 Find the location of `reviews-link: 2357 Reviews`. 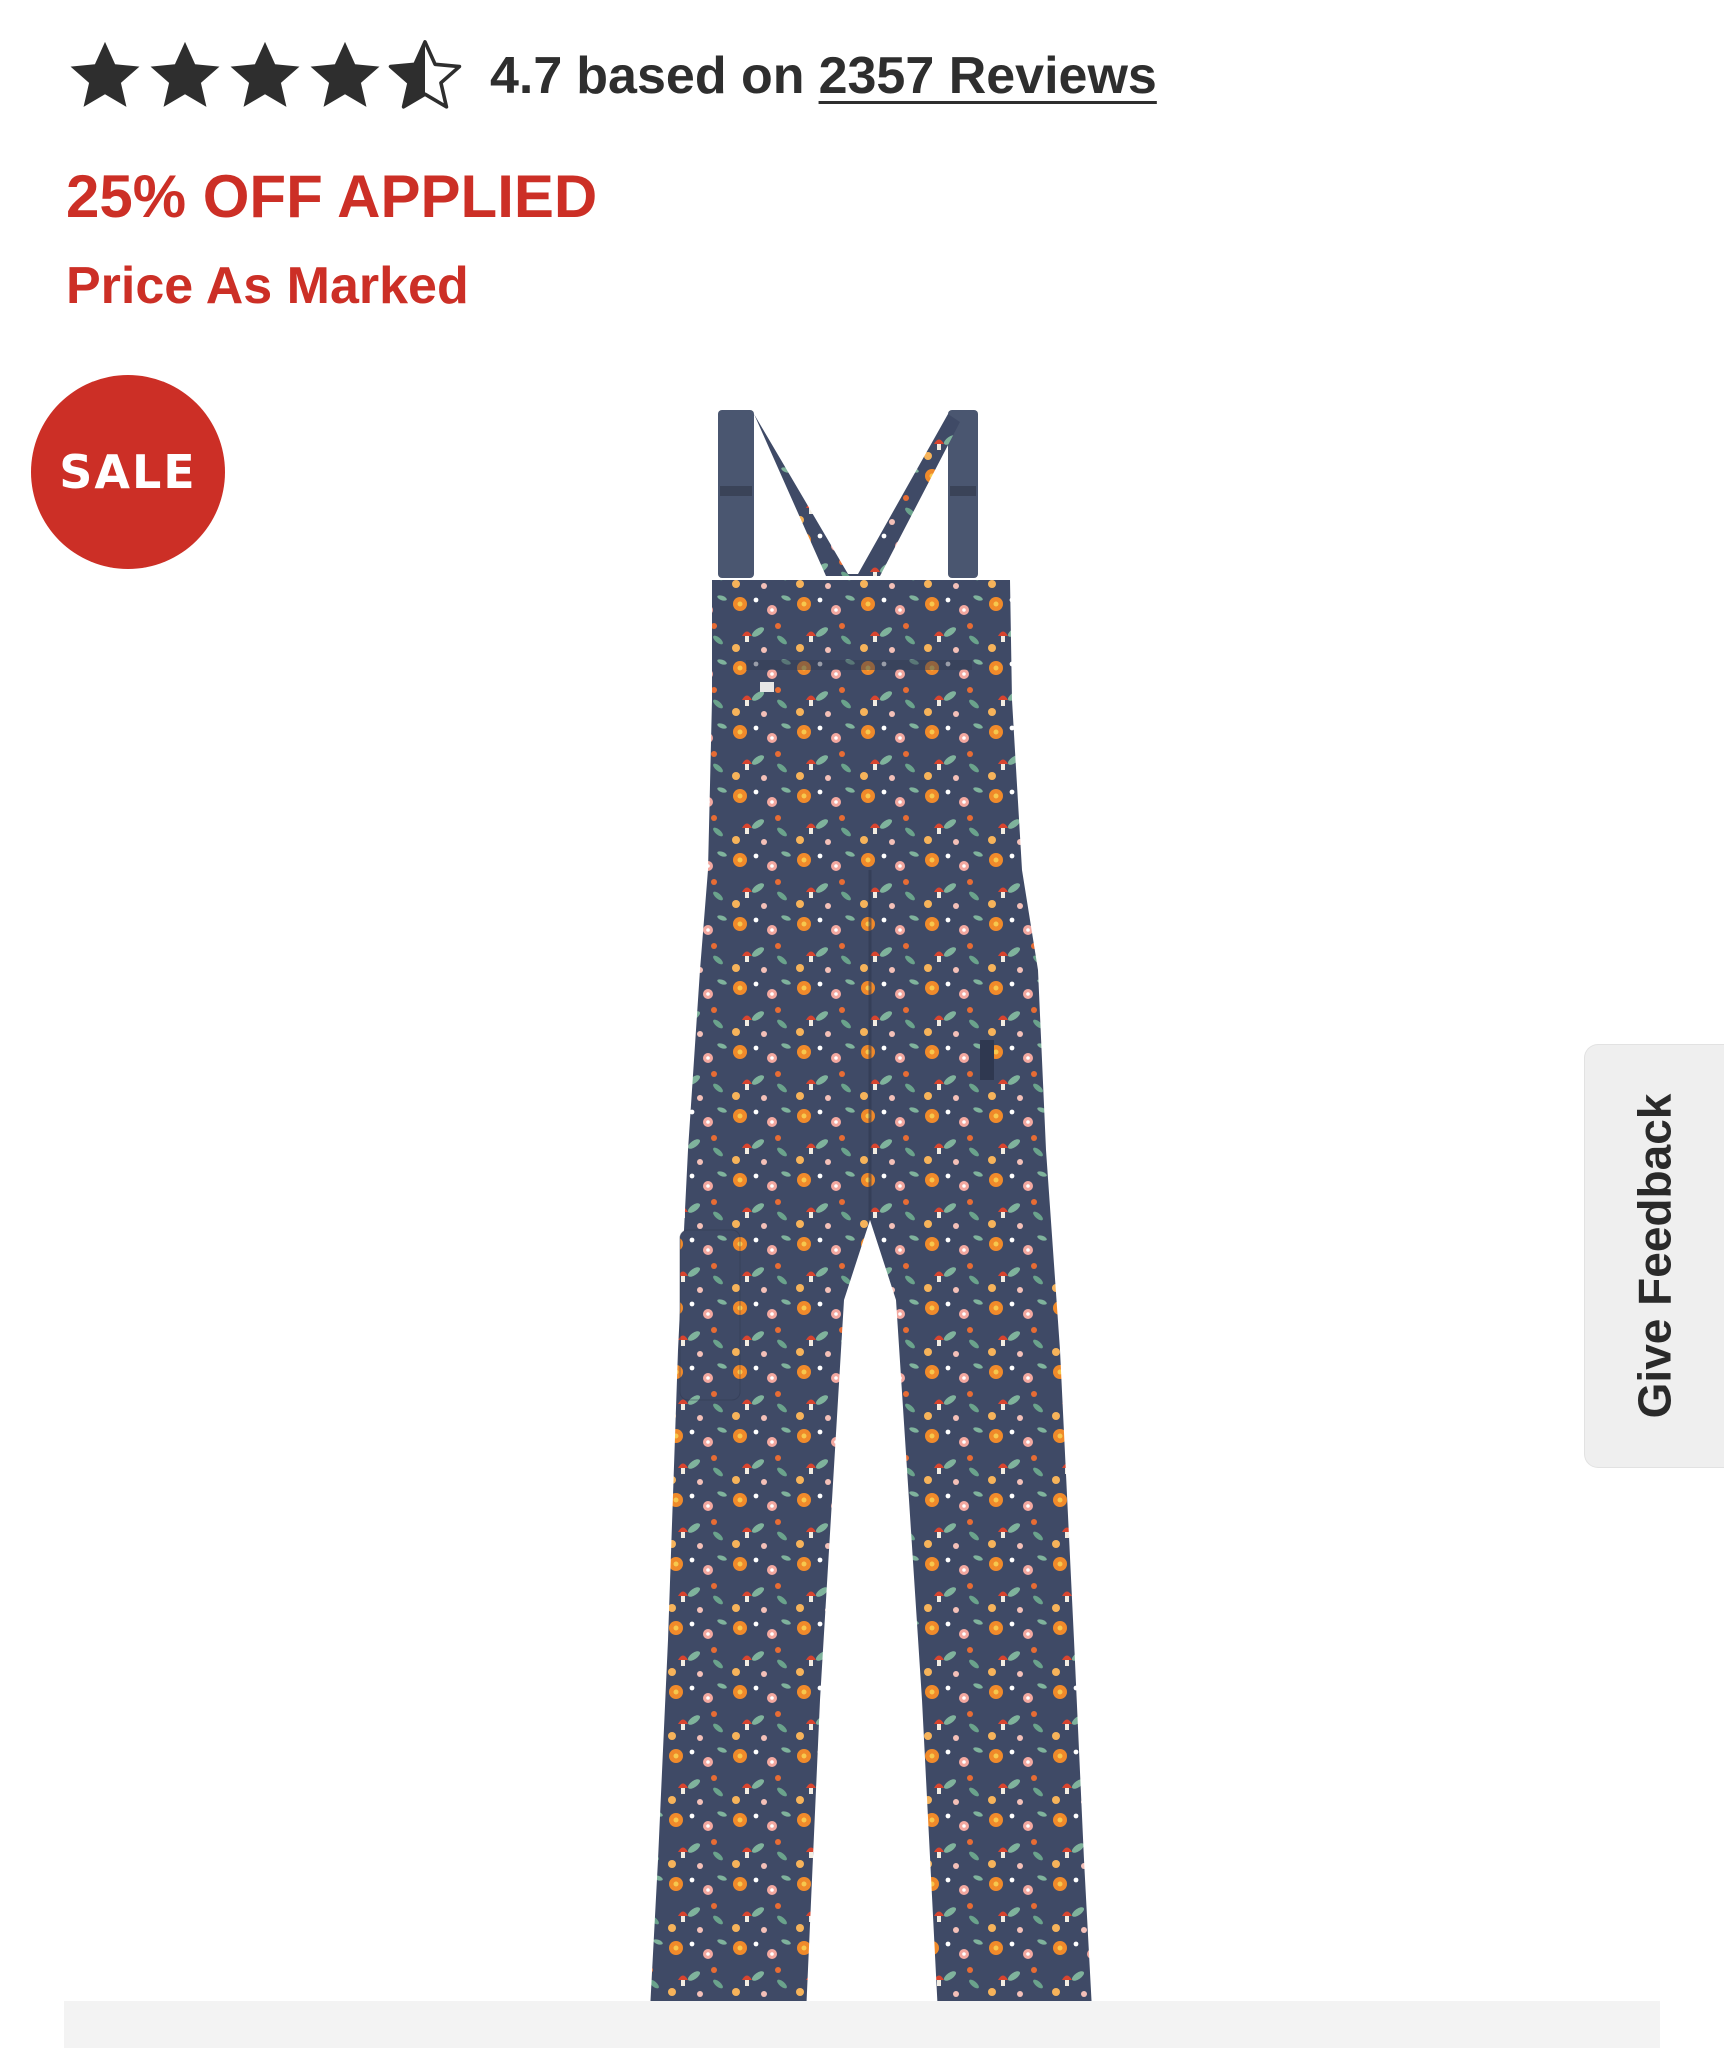

reviews-link: 2357 Reviews is located at coordinates (988, 76).